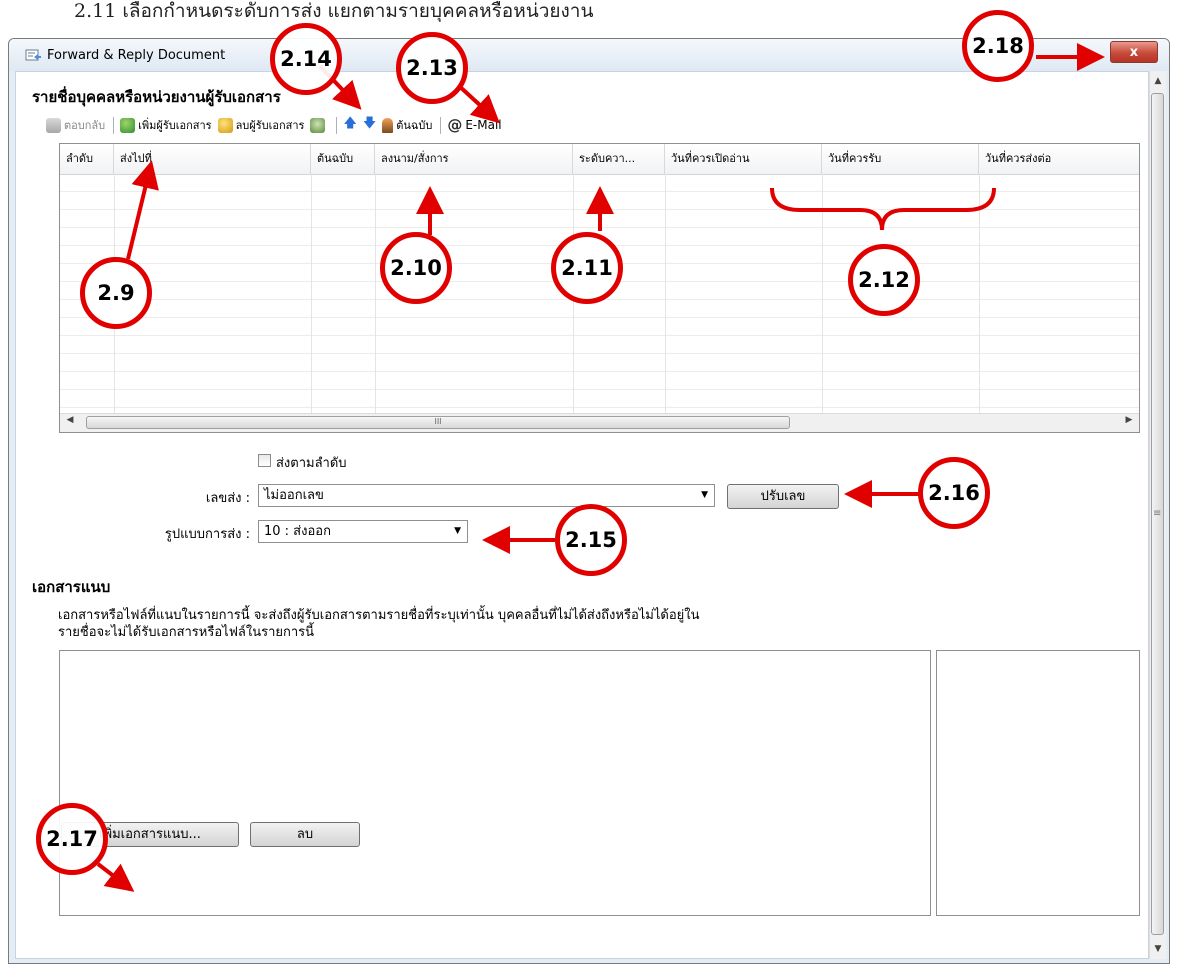  What do you see at coordinates (455, 125) in the screenshot?
I see `at-sign-icon: @` at bounding box center [455, 125].